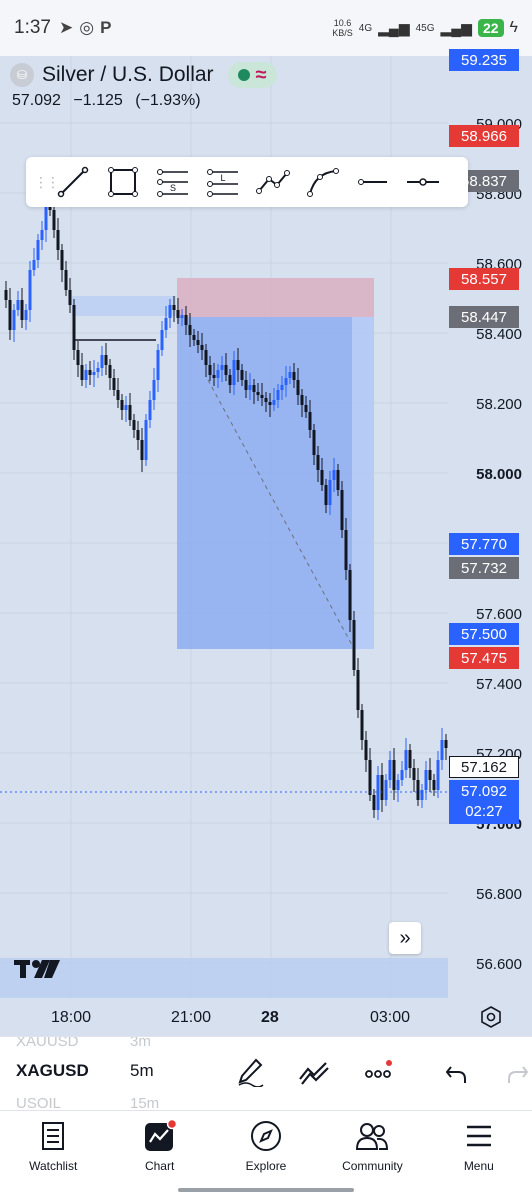 The image size is (532, 1200). I want to click on ray-tool, so click(373, 182).